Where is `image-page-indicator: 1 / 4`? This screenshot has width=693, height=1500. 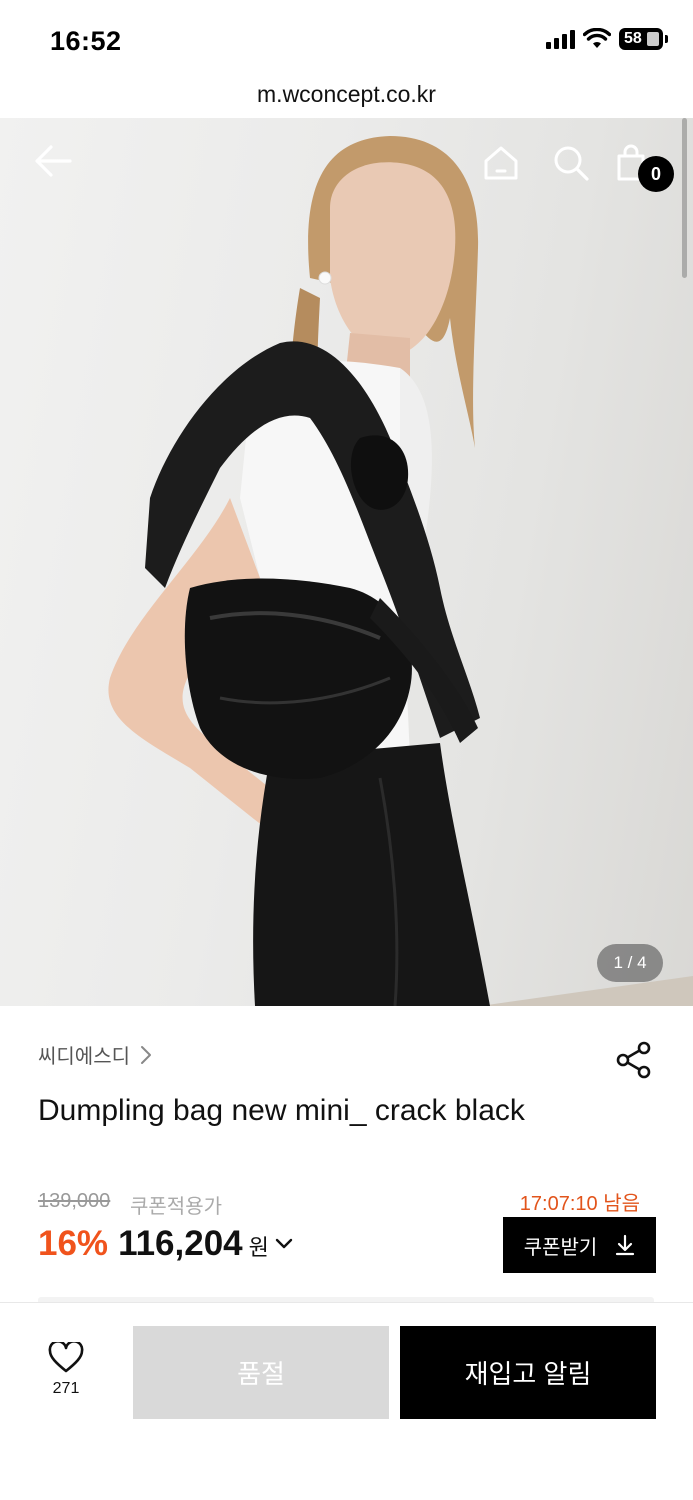 image-page-indicator: 1 / 4 is located at coordinates (630, 963).